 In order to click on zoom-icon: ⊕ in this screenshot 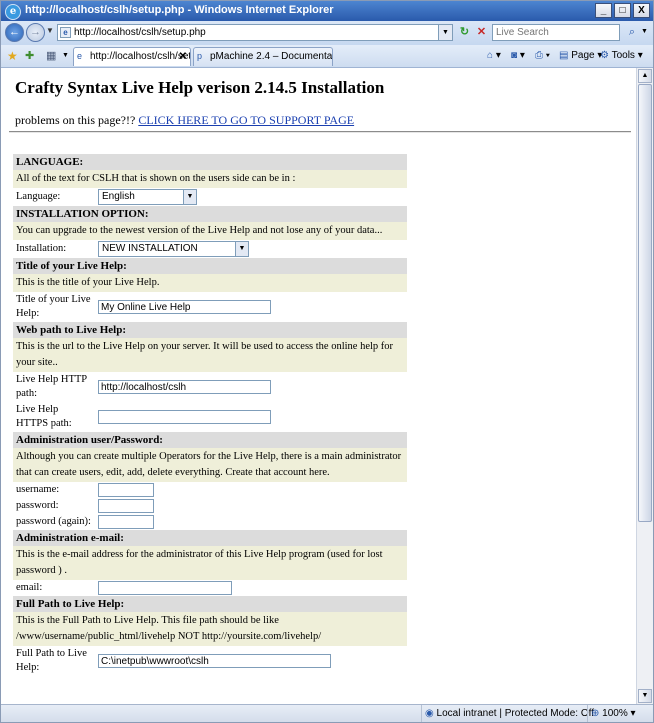, I will do `click(595, 713)`.